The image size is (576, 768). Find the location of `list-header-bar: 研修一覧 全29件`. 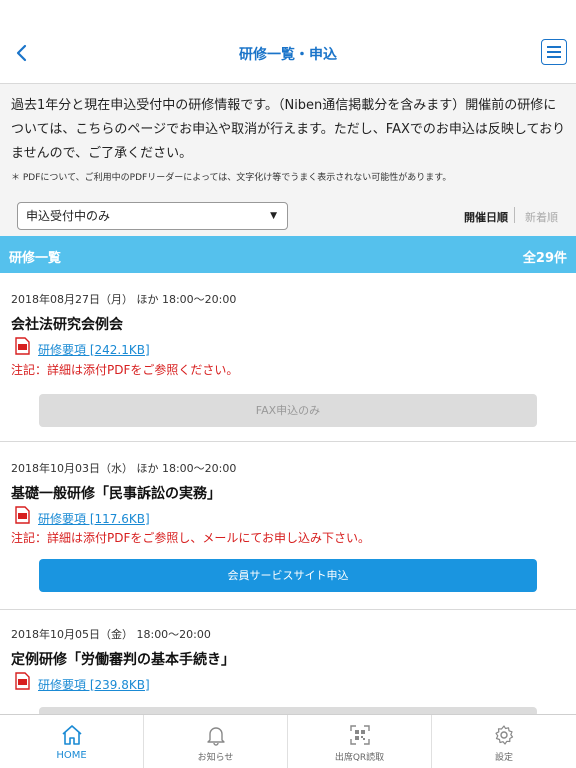

list-header-bar: 研修一覧 全29件 is located at coordinates (288, 254).